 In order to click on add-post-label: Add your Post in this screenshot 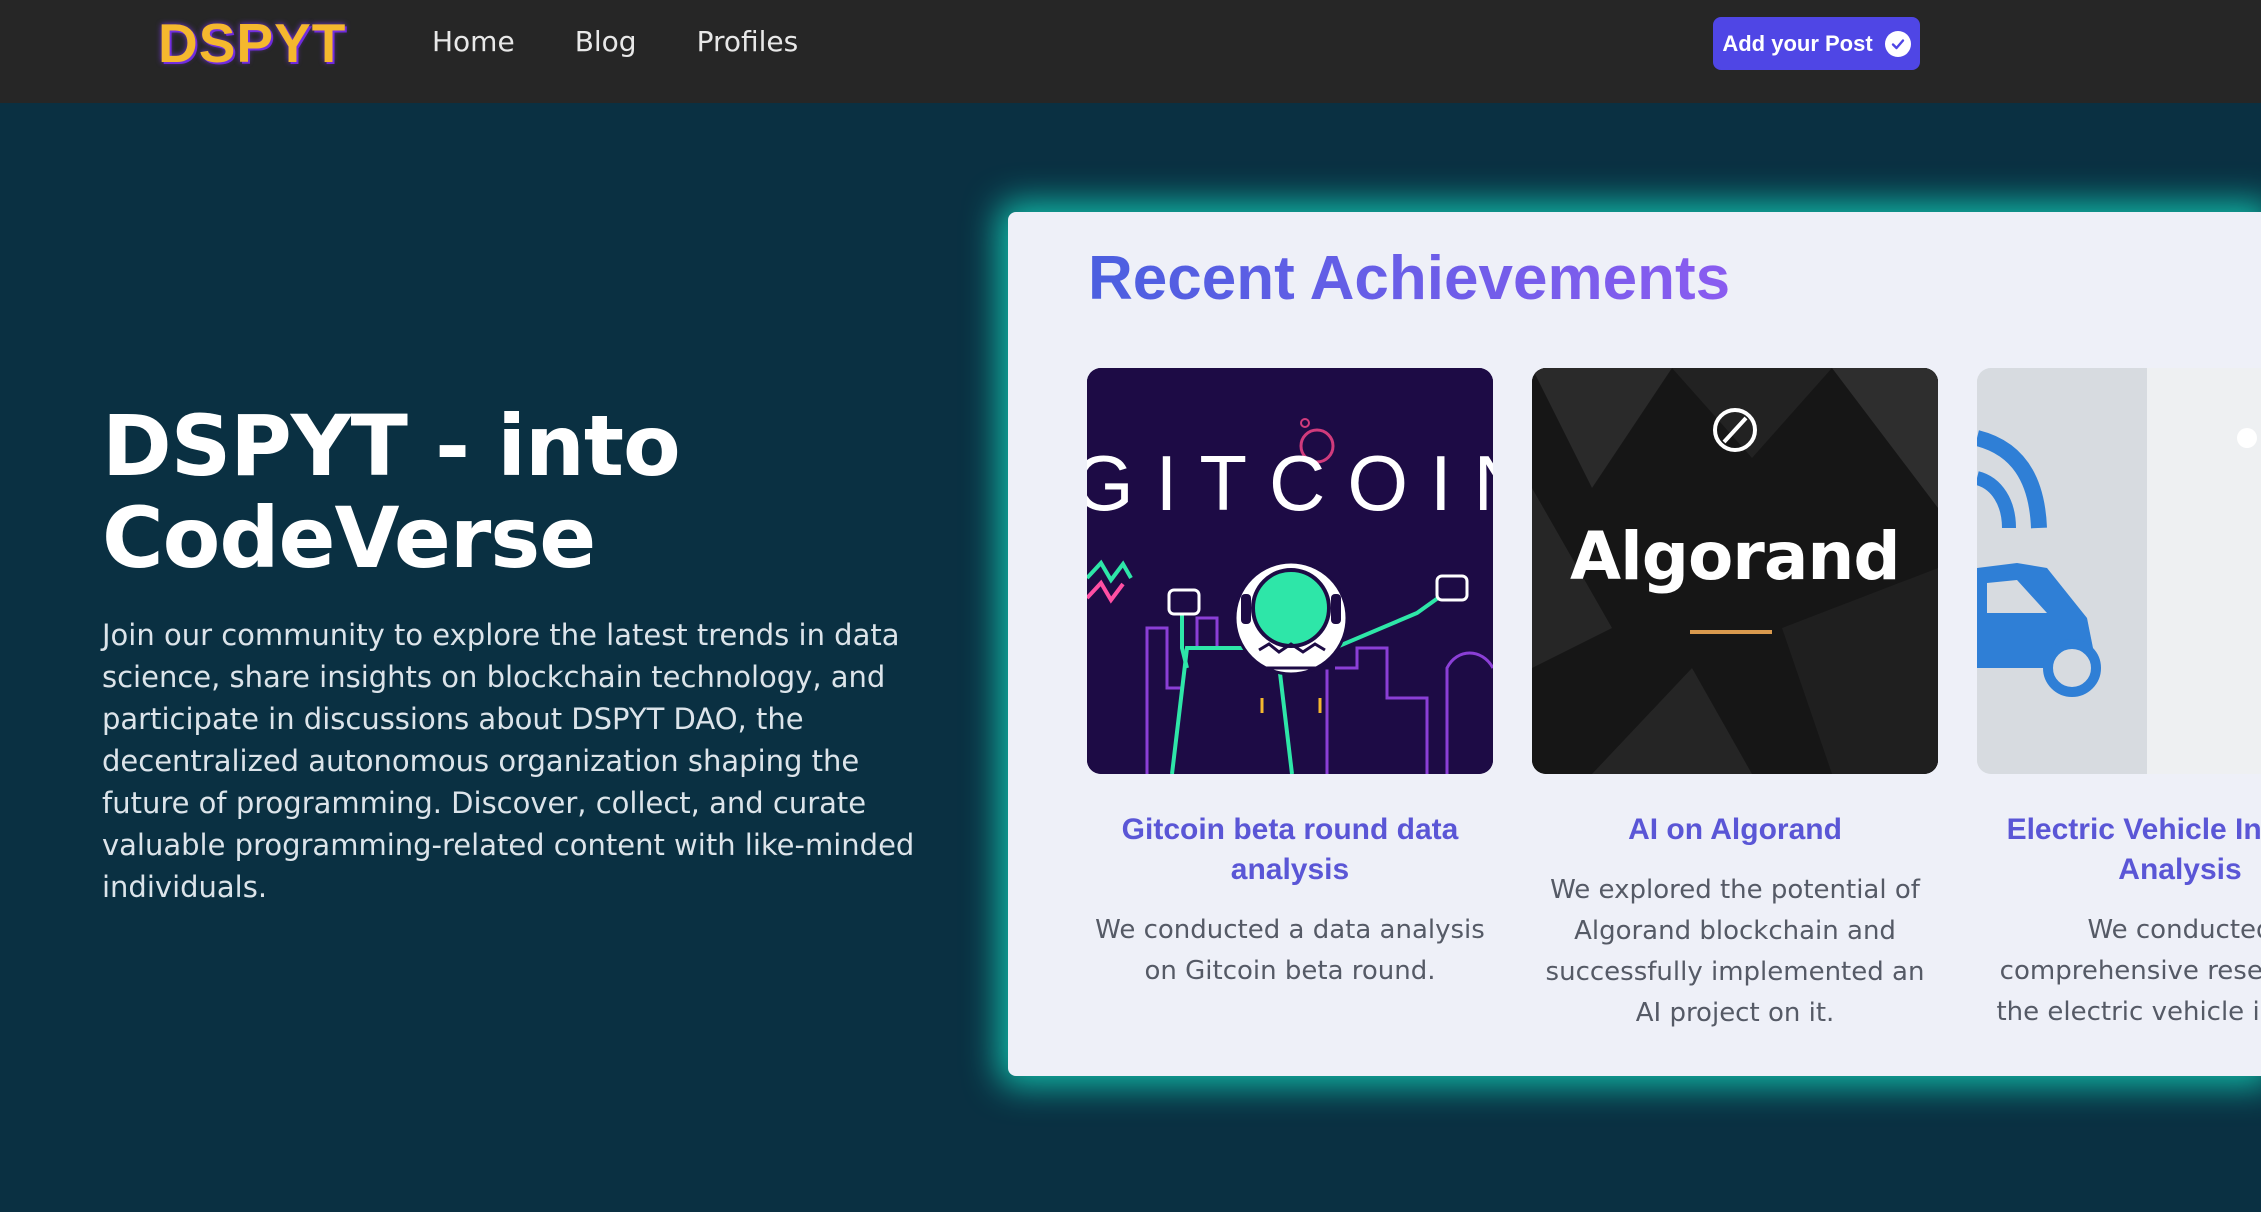, I will do `click(1797, 43)`.